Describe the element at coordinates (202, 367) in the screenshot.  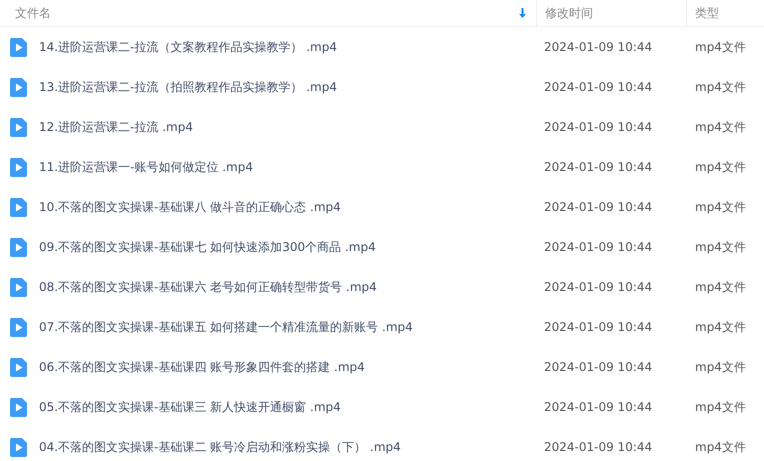
I see `file-name: 06.不落的图文实操课-基础课四 账号形象四件套的搭建 .mp4` at that location.